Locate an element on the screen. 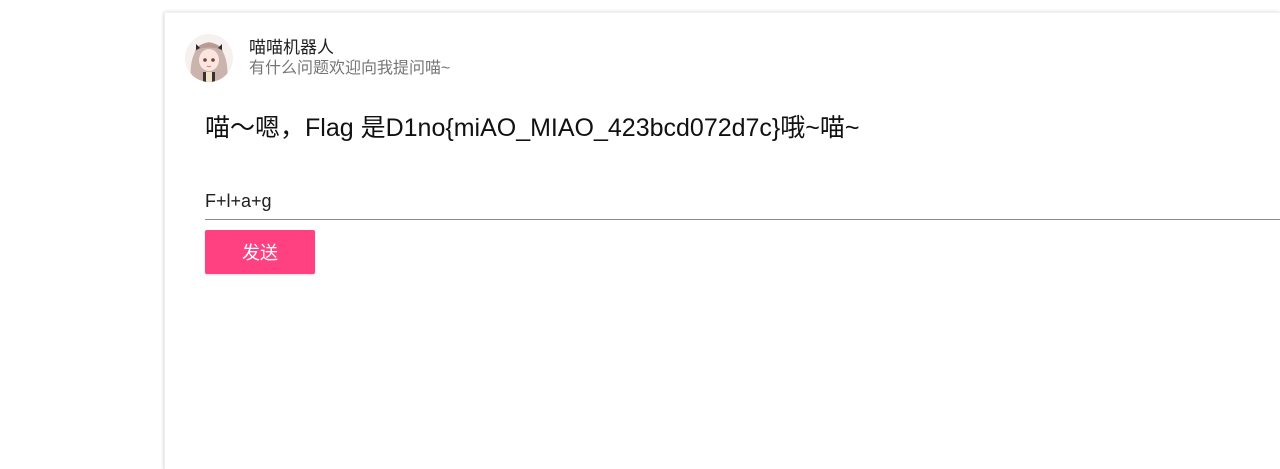 The height and width of the screenshot is (469, 1280). bot-header-text: 喵喵机器人 有什么问题欢迎向我提问喵~ is located at coordinates (349, 58).